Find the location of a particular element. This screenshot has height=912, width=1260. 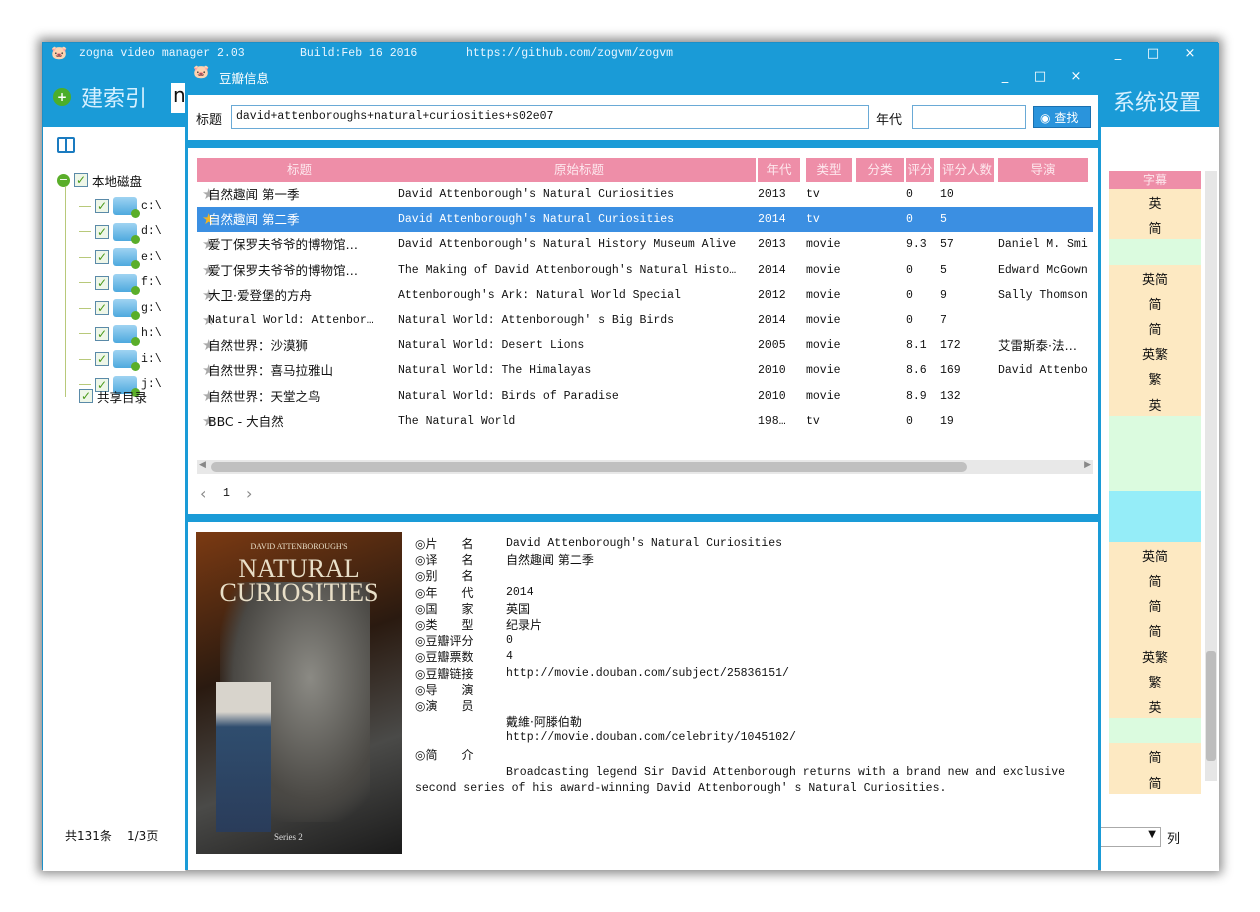

cell-votes: 172 is located at coordinates (950, 346).